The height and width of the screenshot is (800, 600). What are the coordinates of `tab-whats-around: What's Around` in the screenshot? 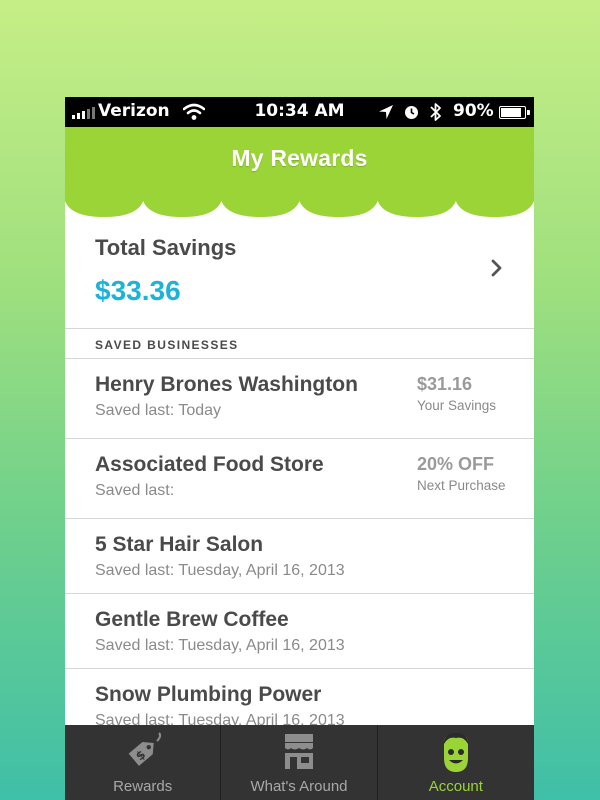 It's located at (299, 762).